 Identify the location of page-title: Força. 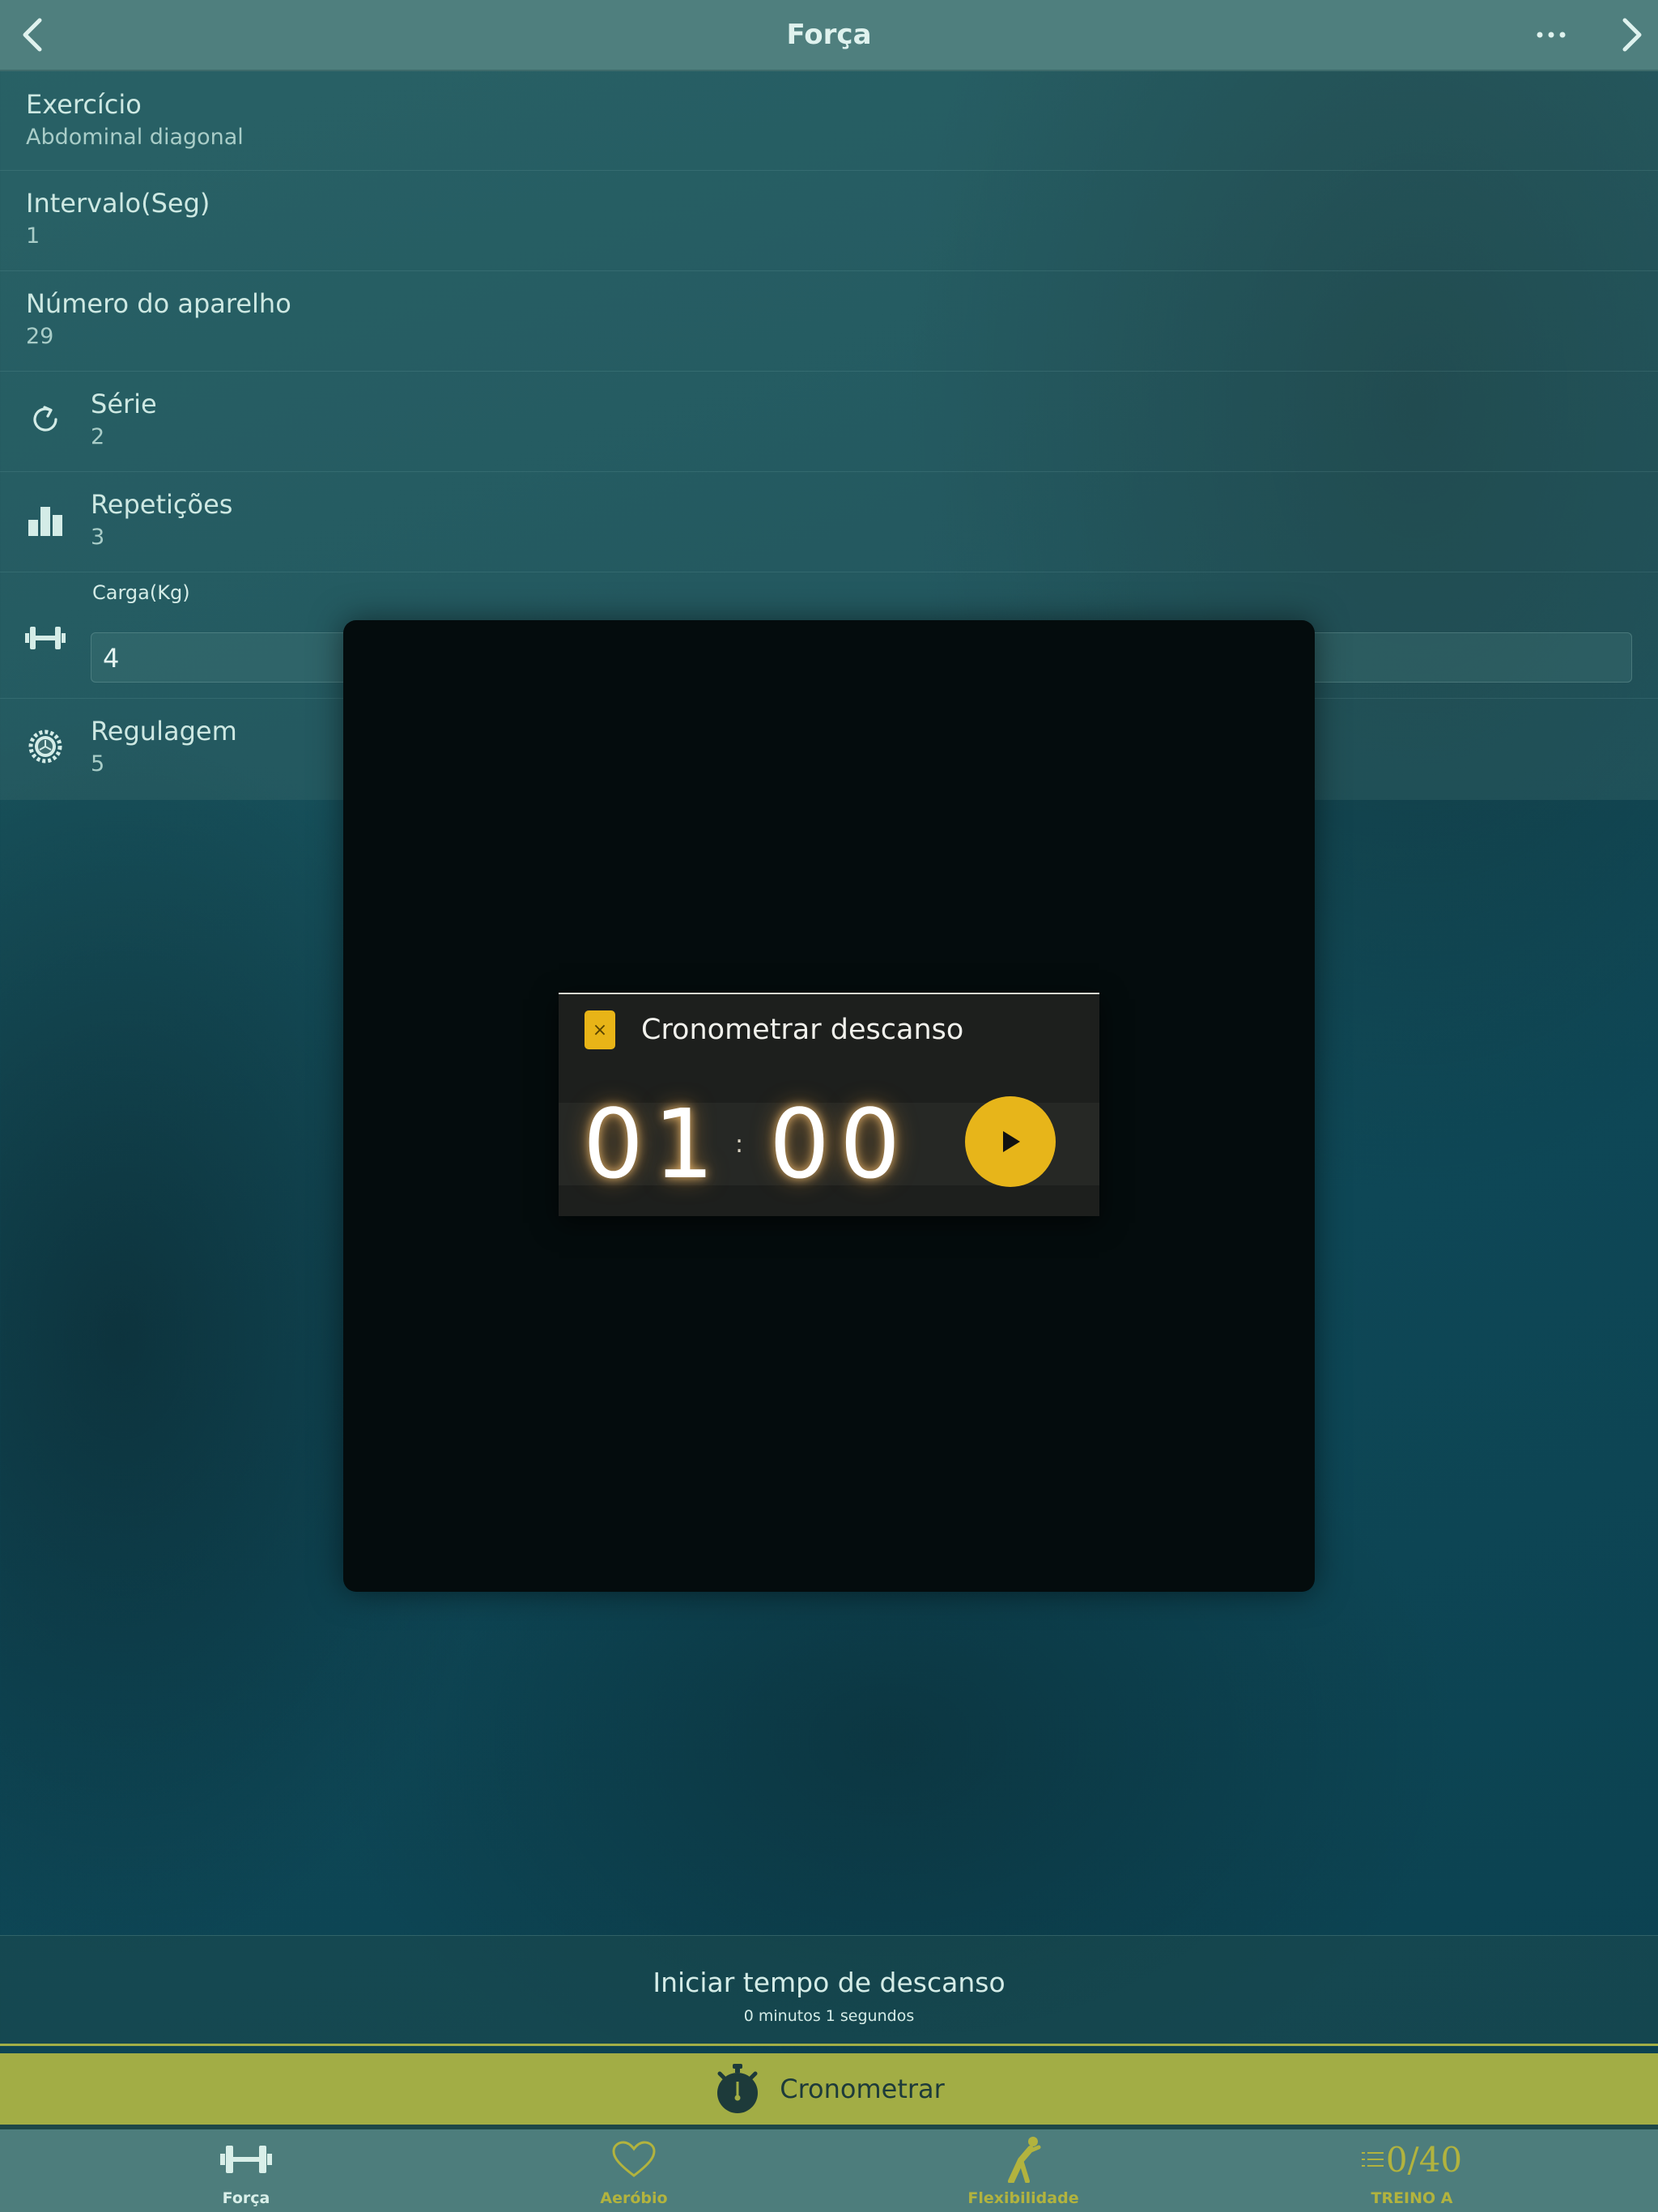
(829, 35).